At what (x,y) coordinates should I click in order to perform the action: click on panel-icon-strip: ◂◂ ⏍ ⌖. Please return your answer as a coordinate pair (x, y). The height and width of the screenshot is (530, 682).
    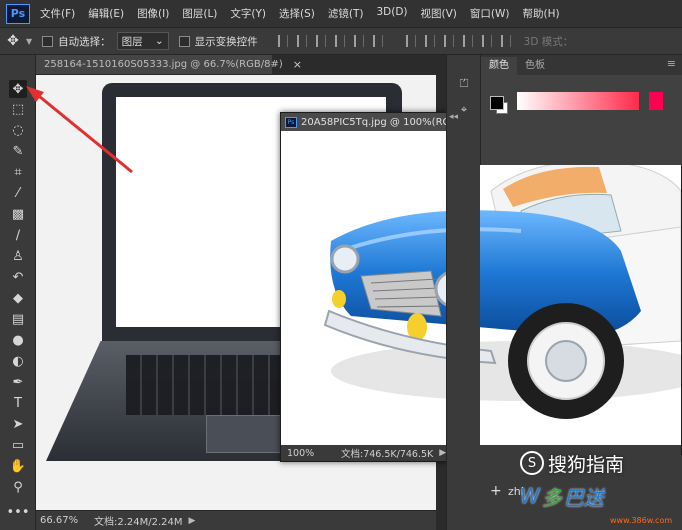
    Looking at the image, I should click on (463, 292).